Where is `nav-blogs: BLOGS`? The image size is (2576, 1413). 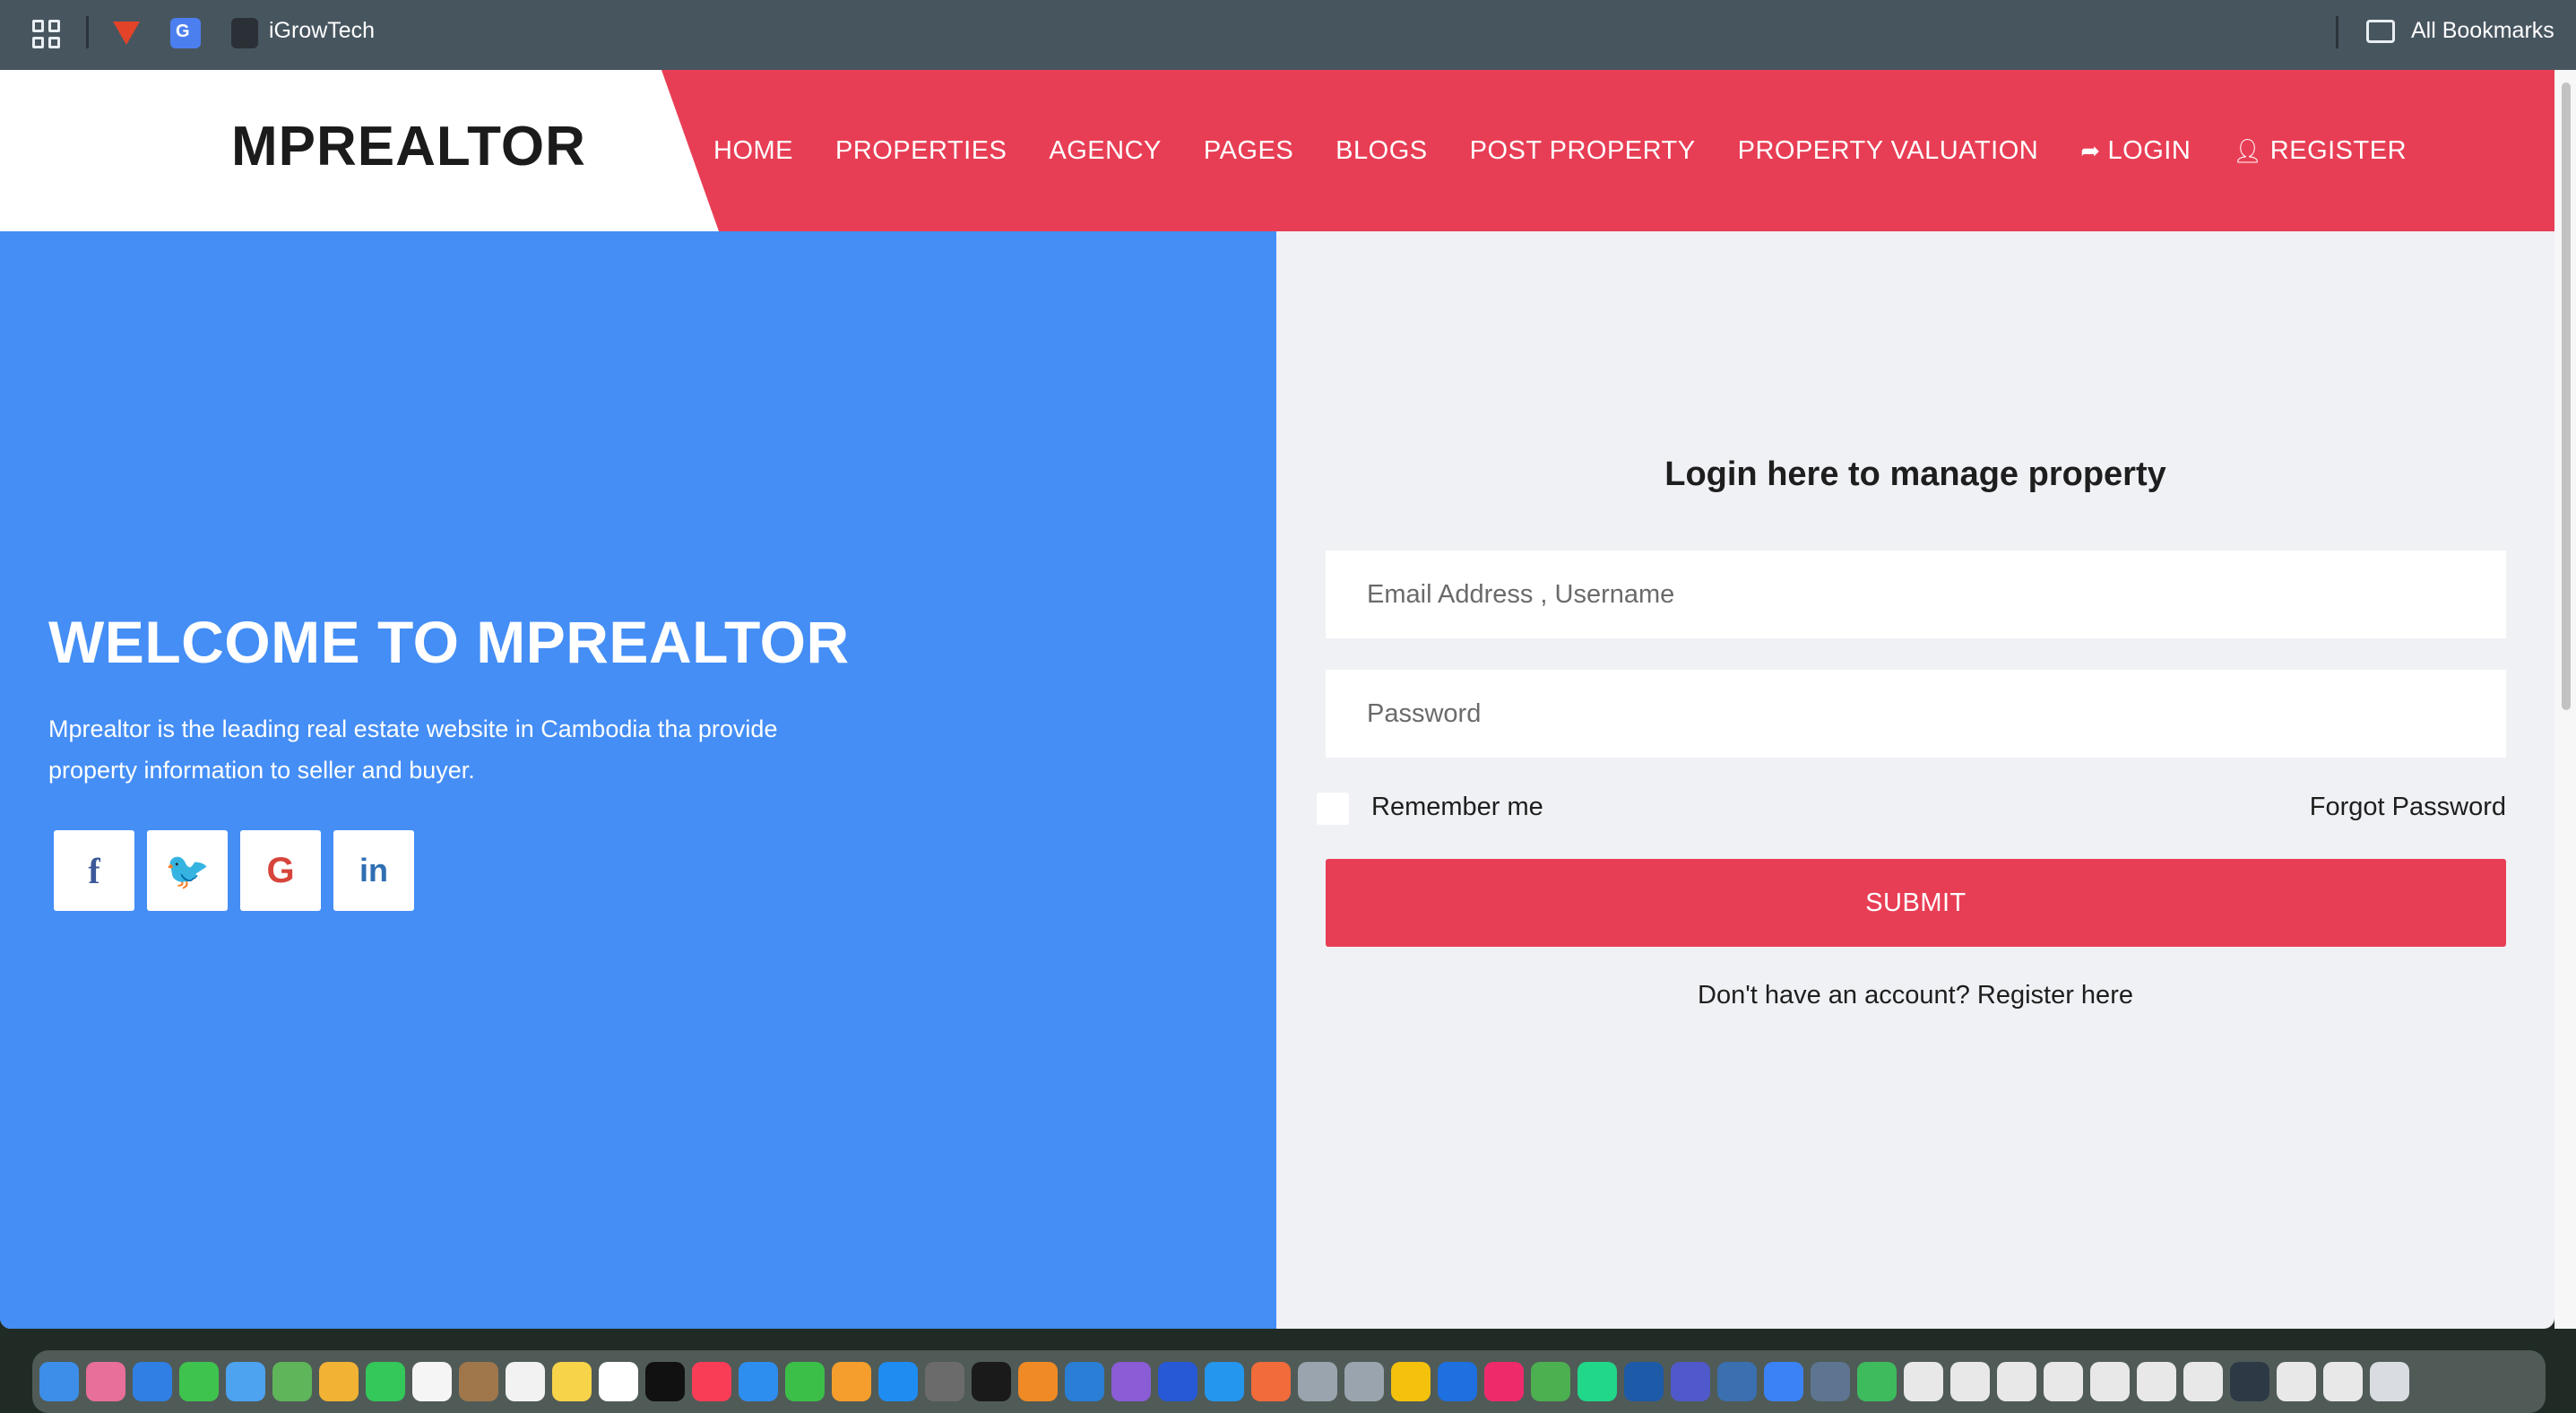
nav-blogs: BLOGS is located at coordinates (1381, 151).